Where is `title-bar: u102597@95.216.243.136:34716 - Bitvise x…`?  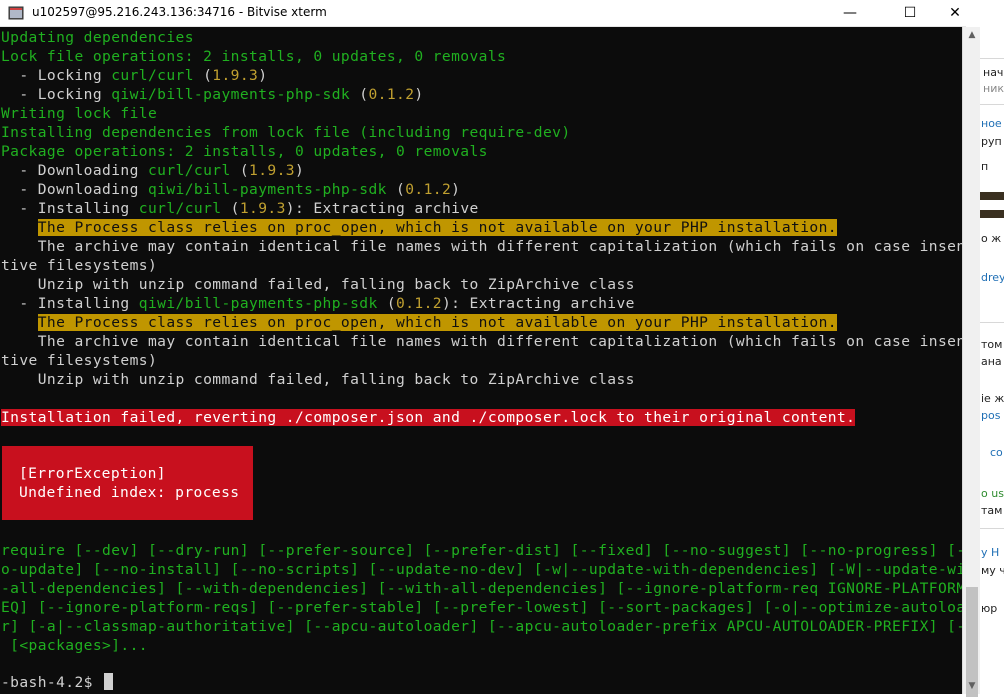
title-bar: u102597@95.216.243.136:34716 - Bitvise x… is located at coordinates (483, 13).